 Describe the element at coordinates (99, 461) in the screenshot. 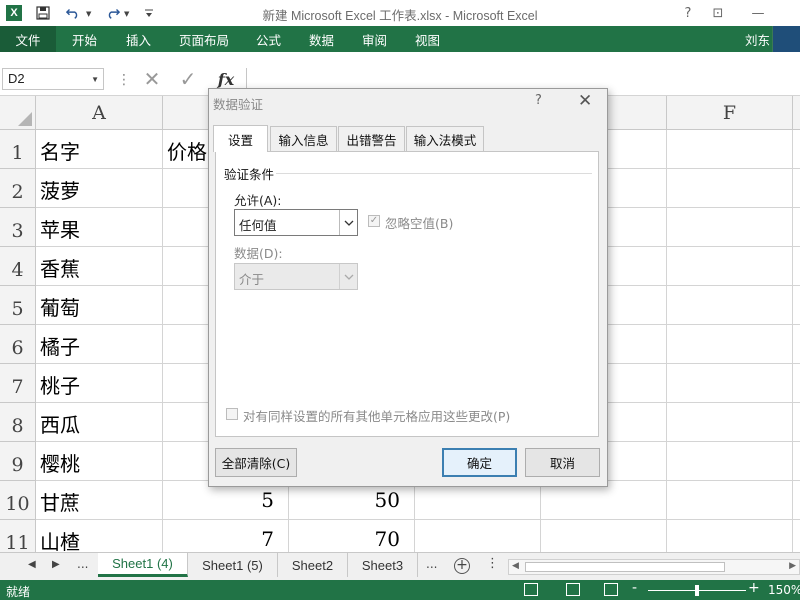

I see `grid-cell: 樱桃` at that location.